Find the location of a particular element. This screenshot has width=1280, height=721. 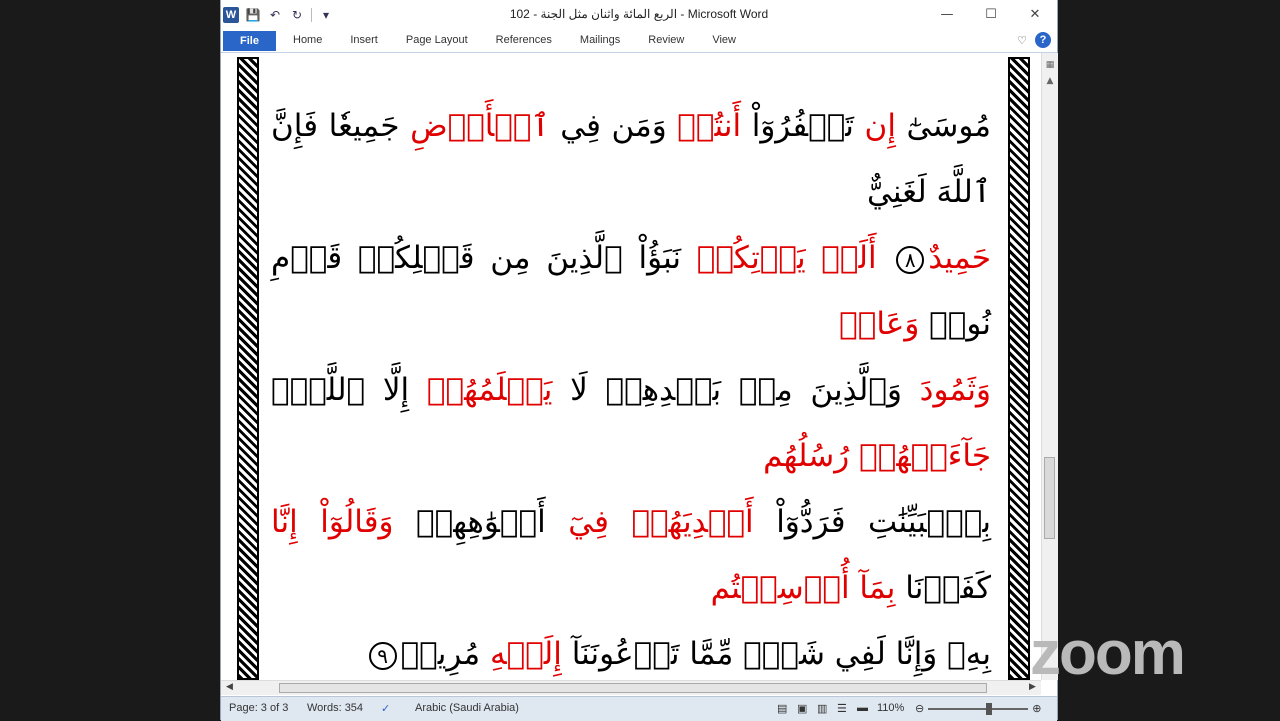

tab-insert: Insert is located at coordinates (364, 40).